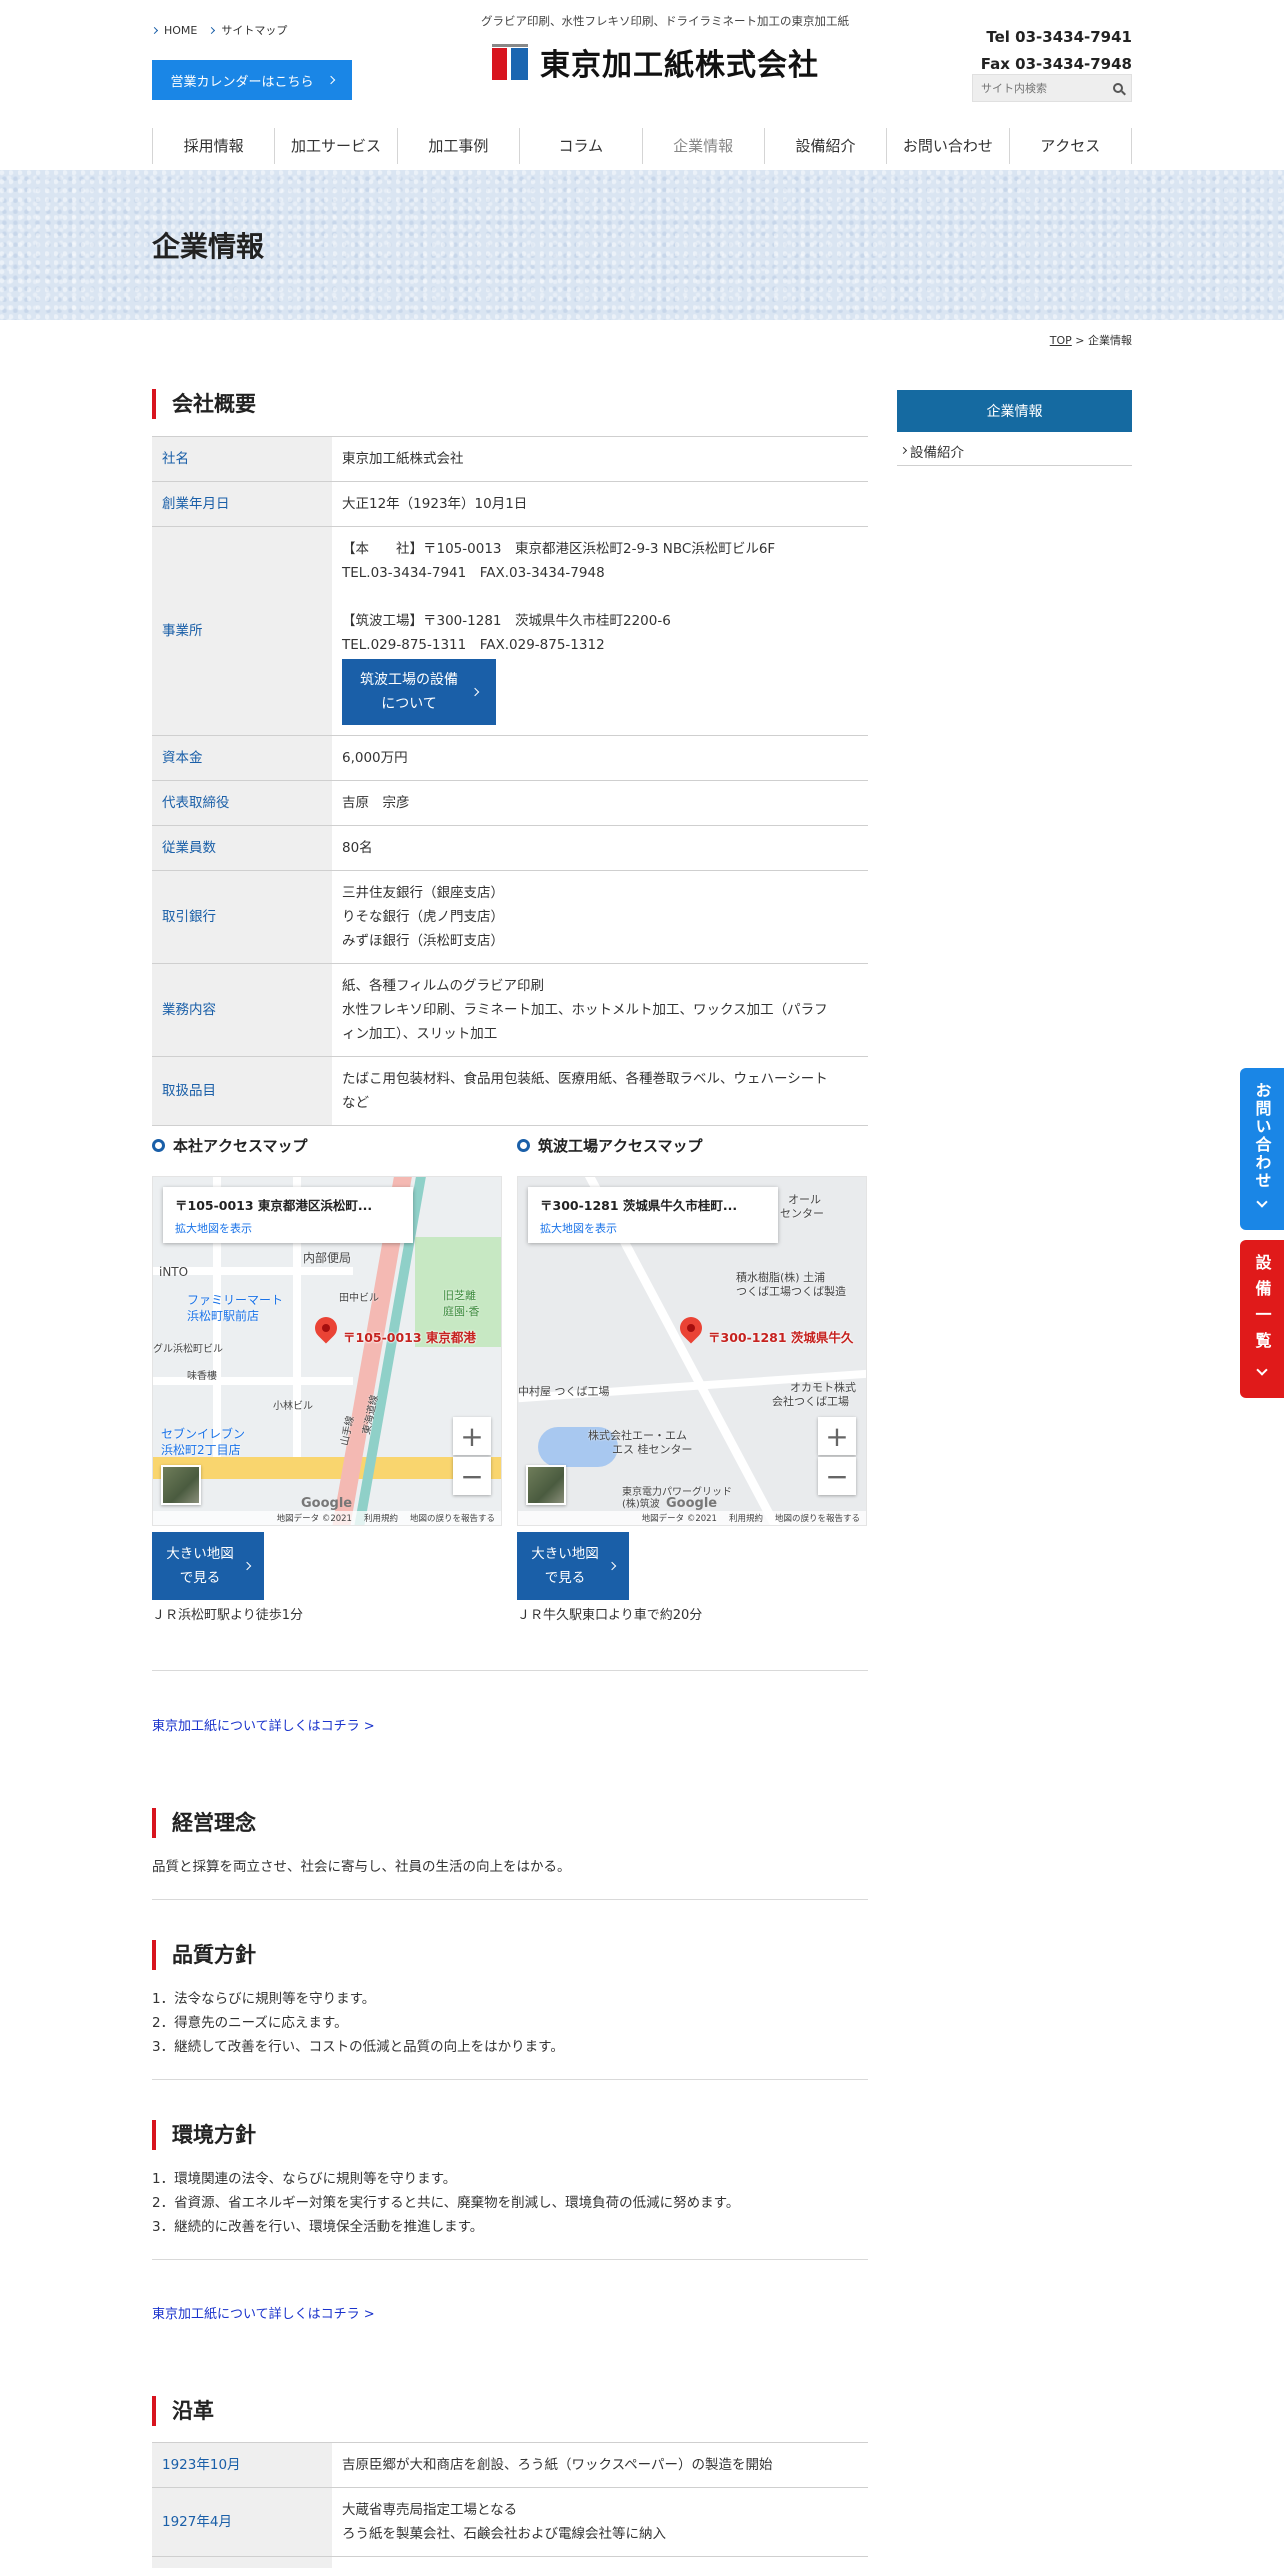 The height and width of the screenshot is (2568, 1284). What do you see at coordinates (263, 2312) in the screenshot?
I see `more-about-link-2: 東京加工紙について詳しくはコチラ >` at bounding box center [263, 2312].